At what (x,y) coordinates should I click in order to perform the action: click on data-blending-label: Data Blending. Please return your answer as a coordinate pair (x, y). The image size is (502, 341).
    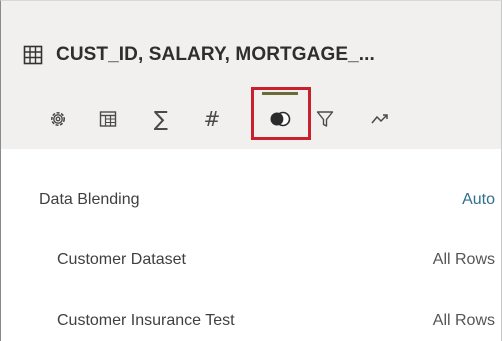
    Looking at the image, I should click on (89, 199).